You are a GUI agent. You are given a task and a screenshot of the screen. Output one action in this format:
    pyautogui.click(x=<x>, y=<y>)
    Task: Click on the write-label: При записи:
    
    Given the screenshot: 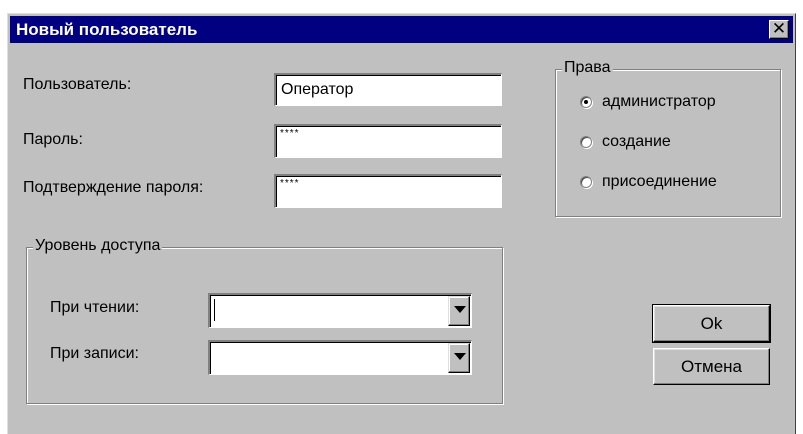 What is the action you would take?
    pyautogui.click(x=94, y=353)
    